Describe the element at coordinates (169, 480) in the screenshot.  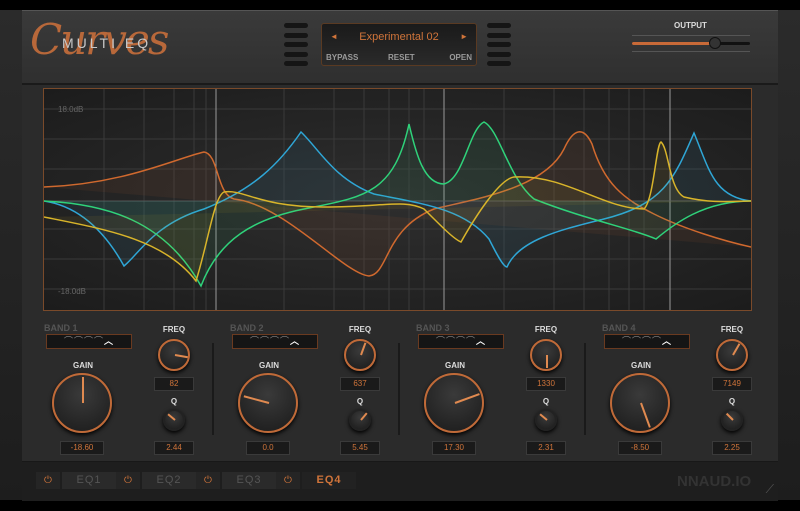
I see `tab-eq2: EQ2` at that location.